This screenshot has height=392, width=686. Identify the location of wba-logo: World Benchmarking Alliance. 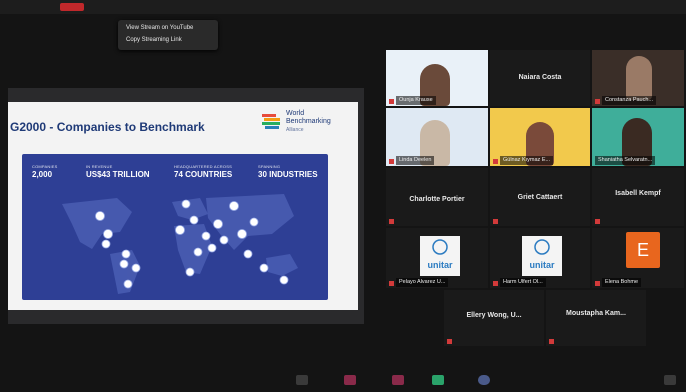
(300, 123).